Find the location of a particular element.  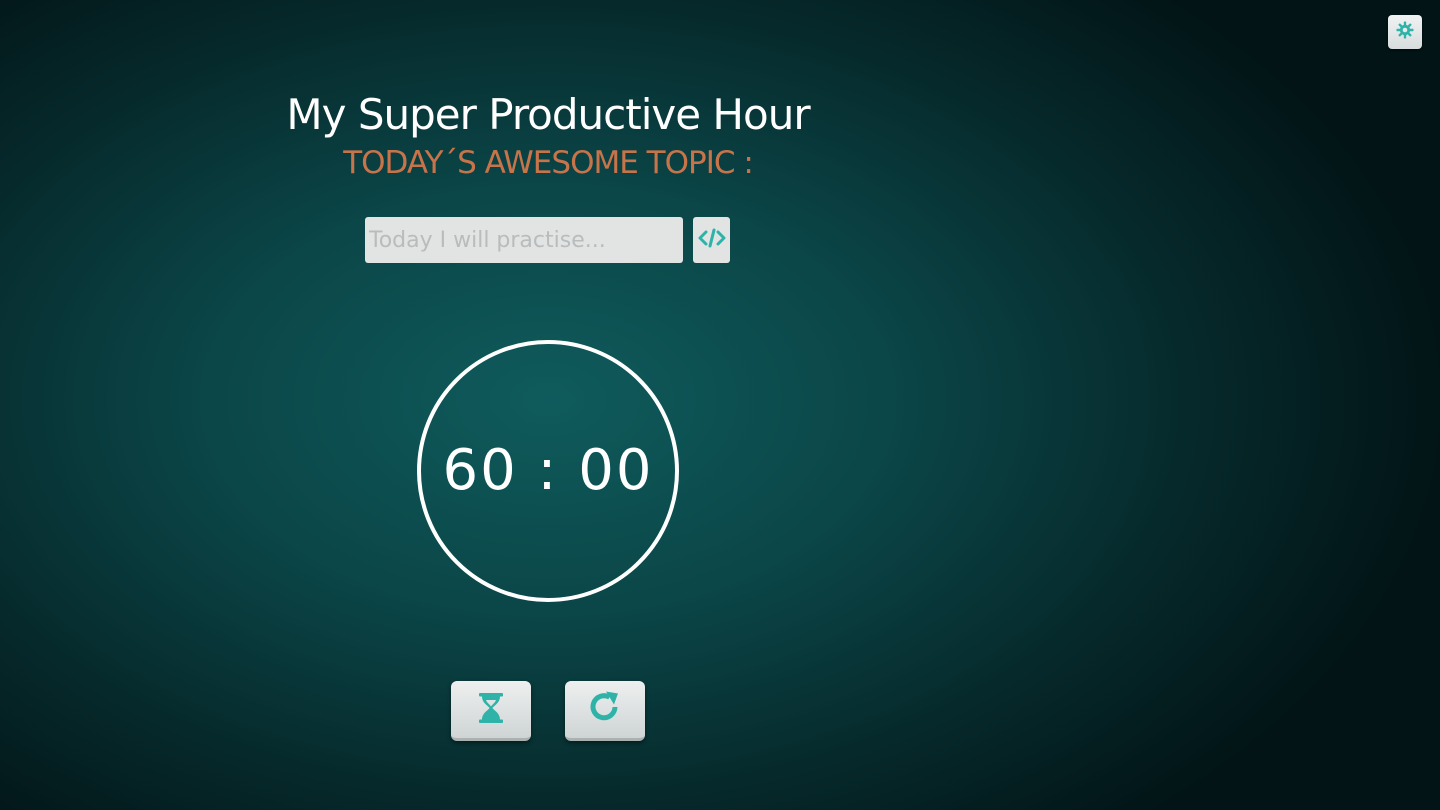

timer-display: 60 : 00 is located at coordinates (548, 470).